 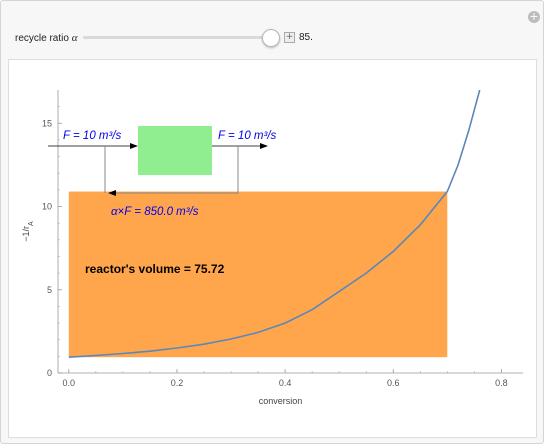 What do you see at coordinates (177, 383) in the screenshot?
I see `x-tick-label: 0.2` at bounding box center [177, 383].